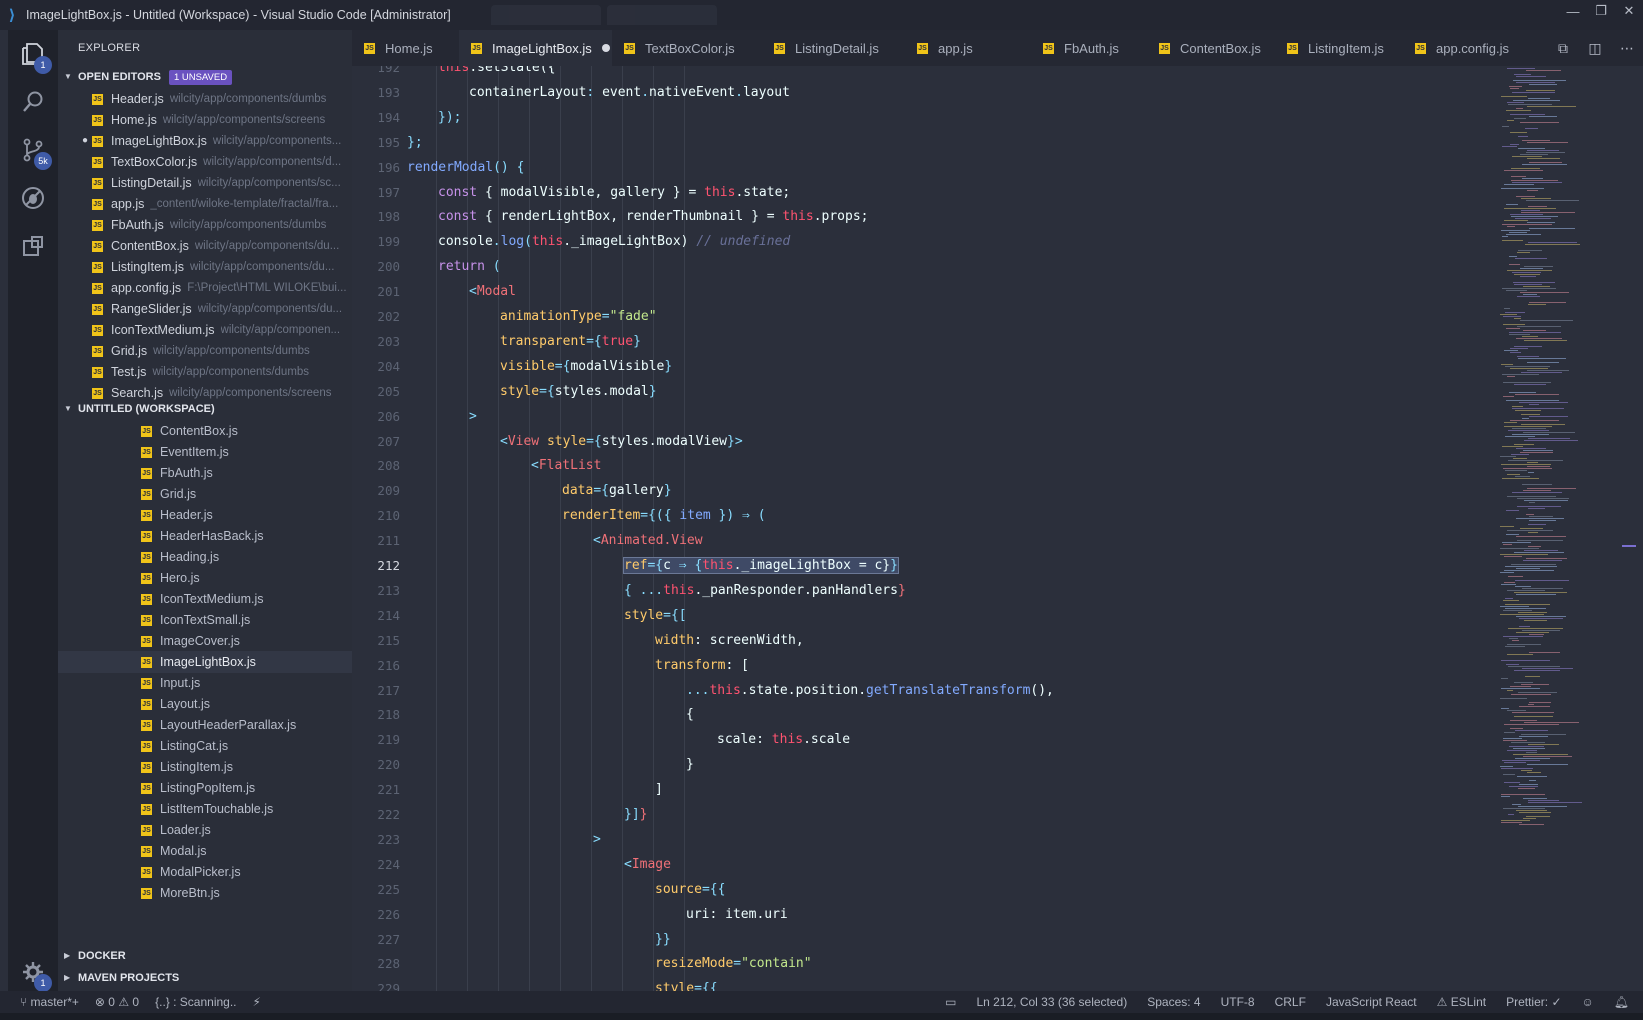  Describe the element at coordinates (67, 955) in the screenshot. I see `chevron-right-icon: ▶` at that location.